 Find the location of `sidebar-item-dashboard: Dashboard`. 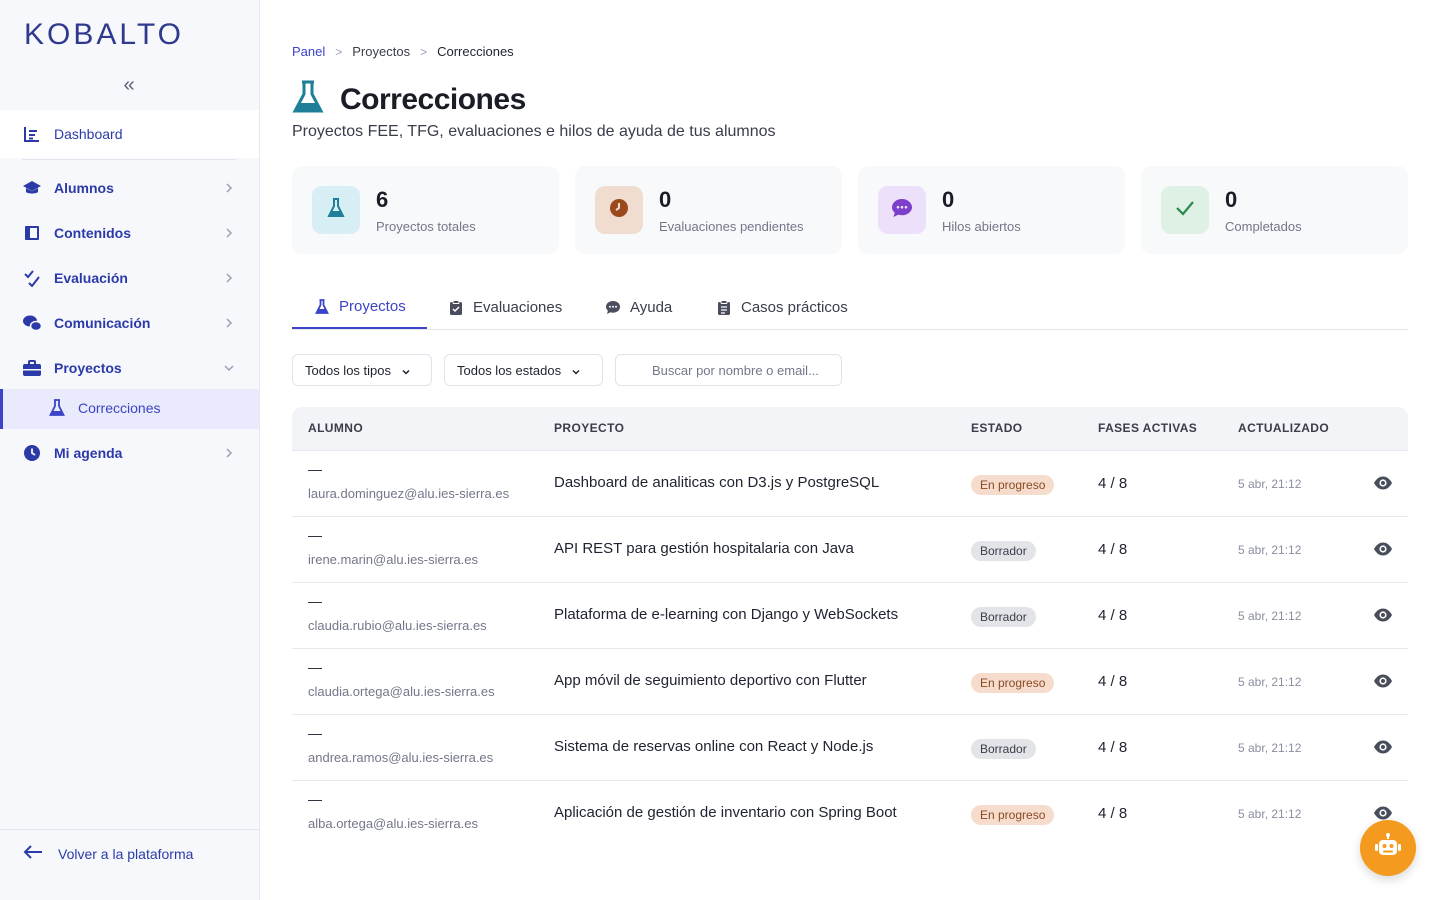

sidebar-item-dashboard: Dashboard is located at coordinates (129, 134).